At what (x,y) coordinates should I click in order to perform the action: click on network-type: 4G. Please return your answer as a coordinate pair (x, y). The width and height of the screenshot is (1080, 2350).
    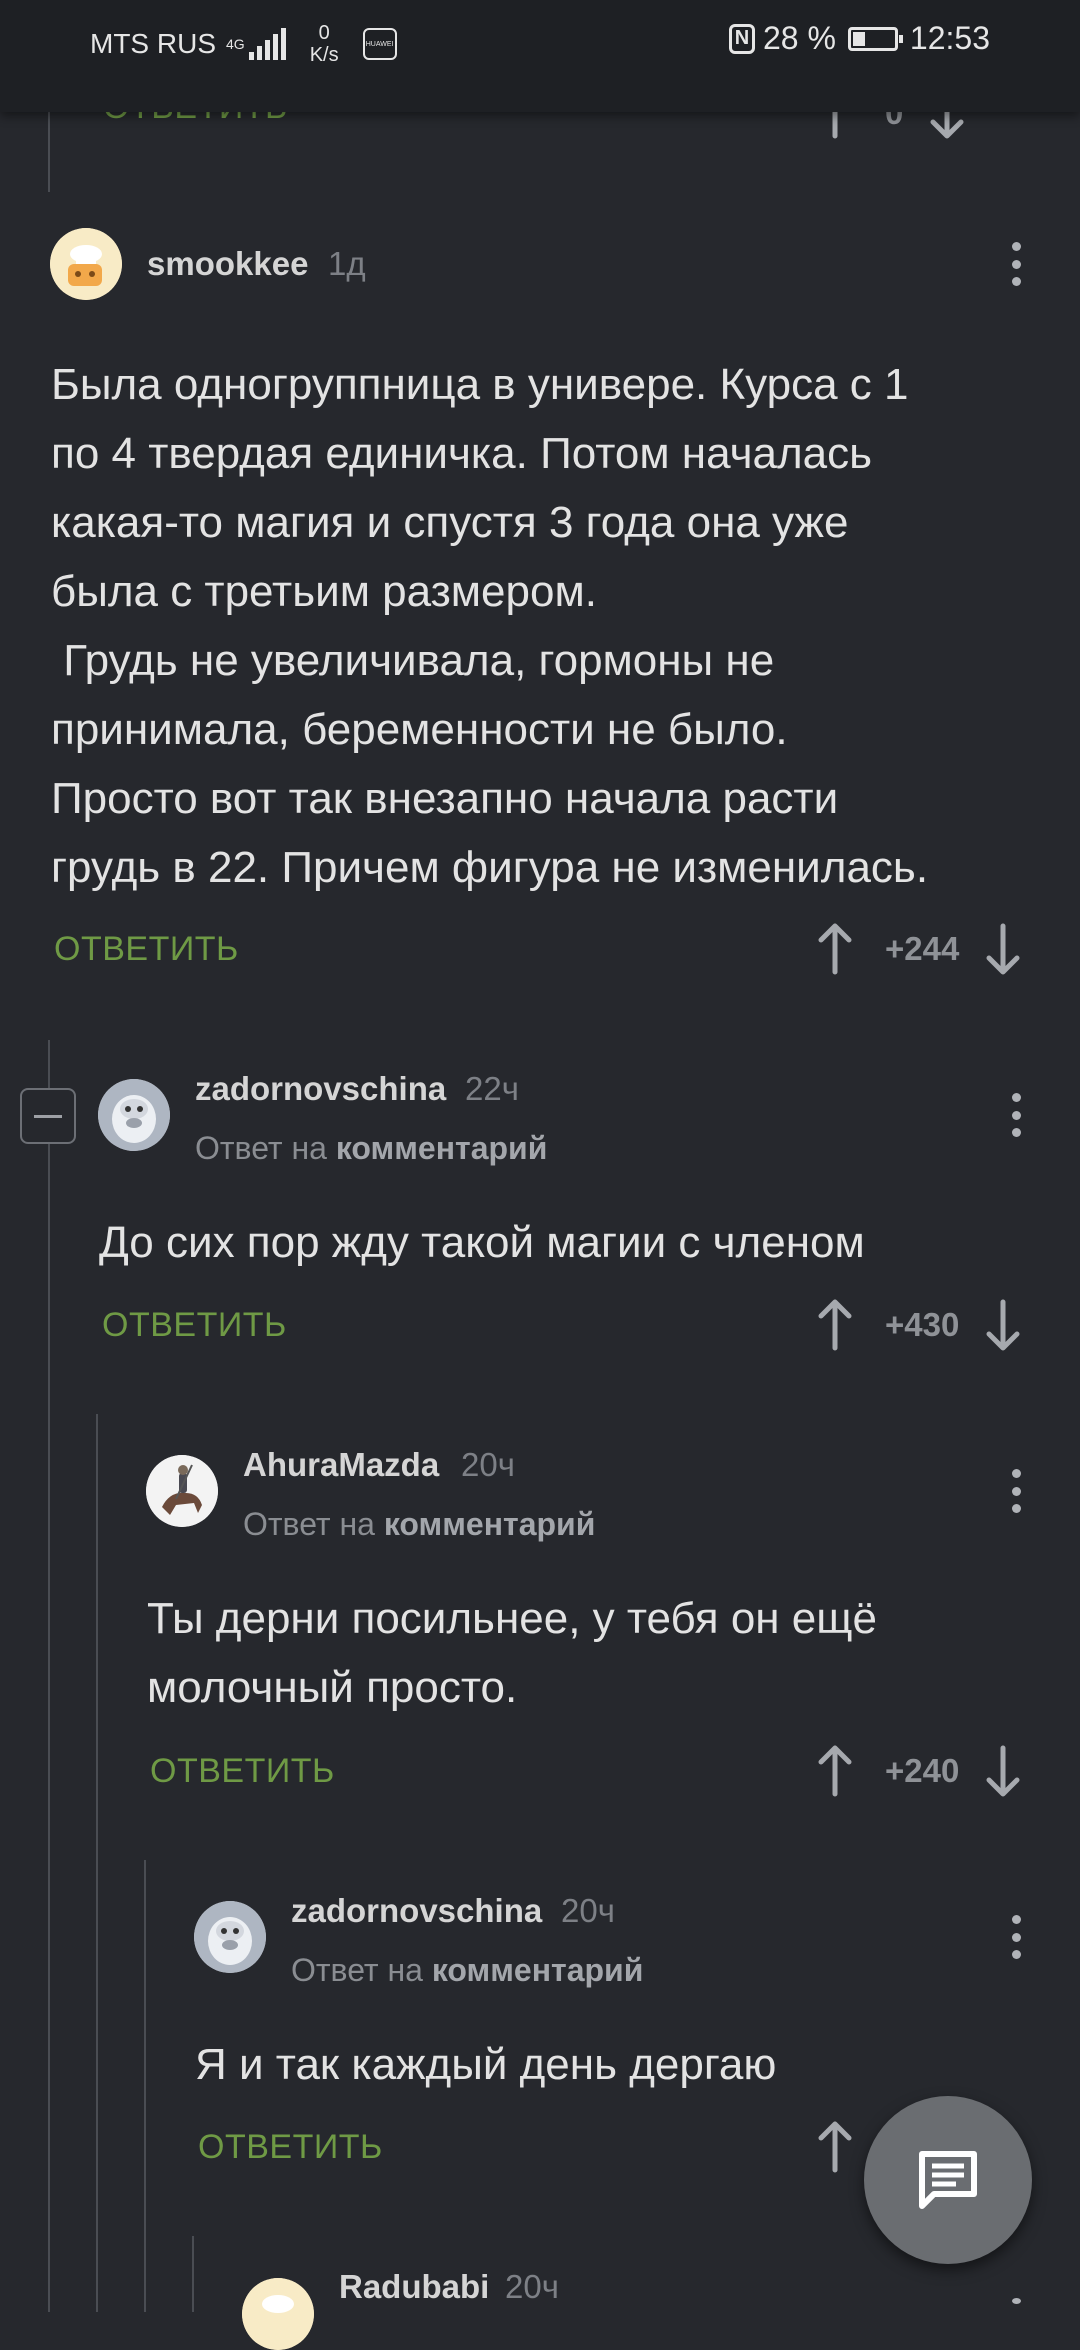
    Looking at the image, I should click on (235, 44).